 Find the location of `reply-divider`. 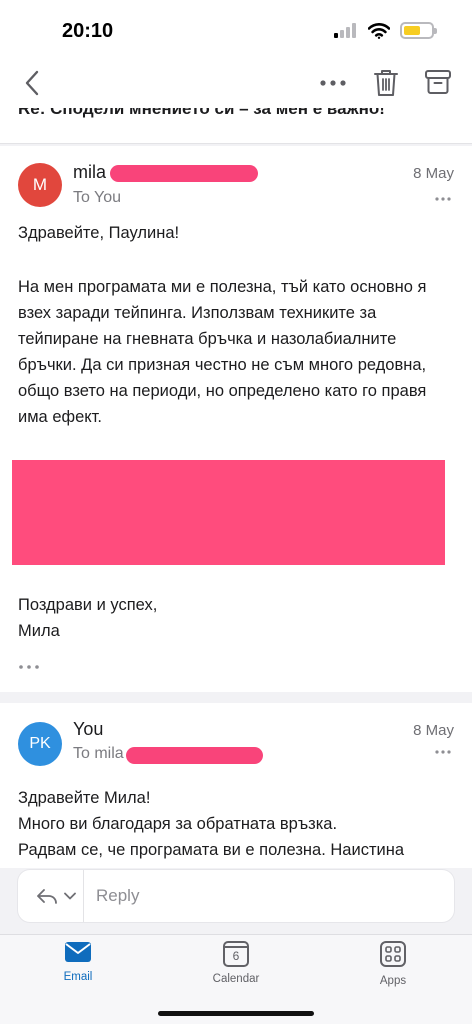

reply-divider is located at coordinates (83, 896).